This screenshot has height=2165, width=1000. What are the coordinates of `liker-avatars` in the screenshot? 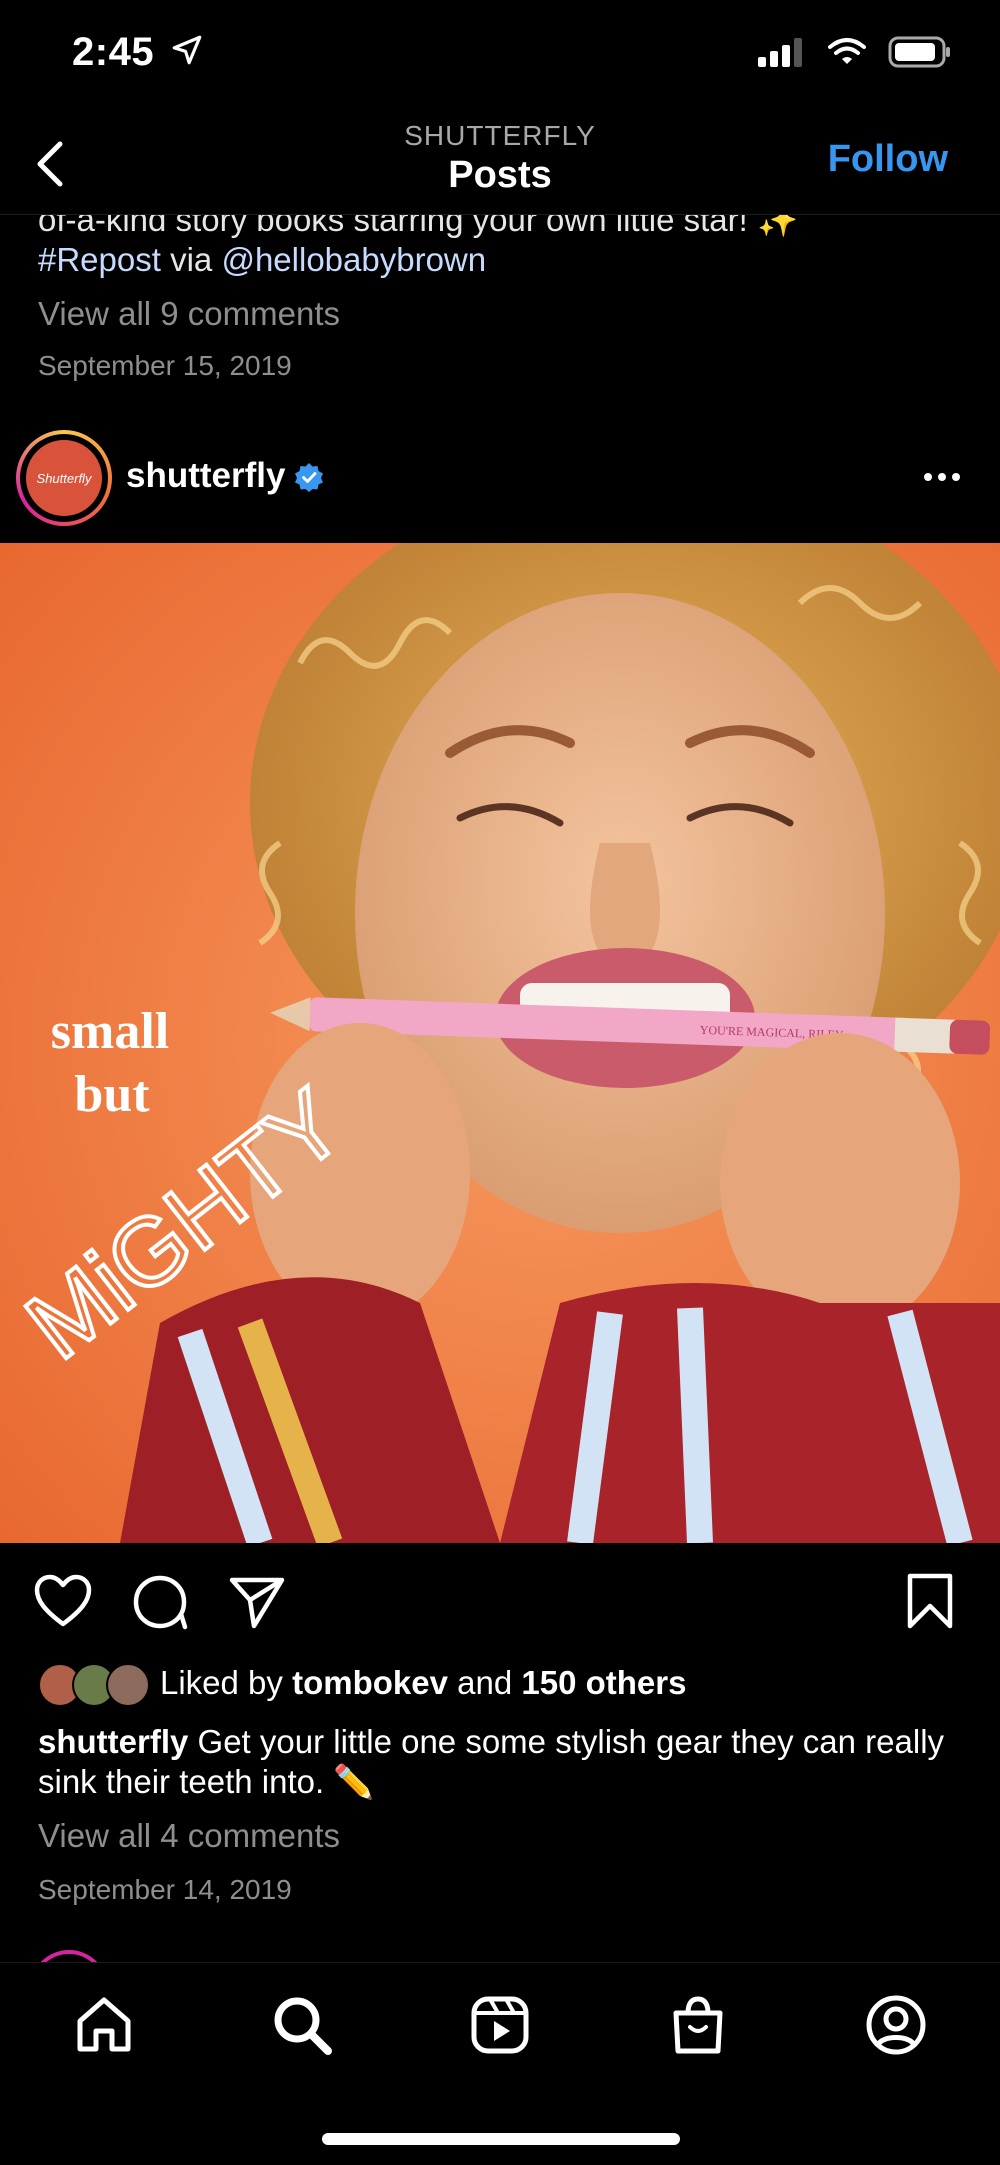 It's located at (94, 1685).